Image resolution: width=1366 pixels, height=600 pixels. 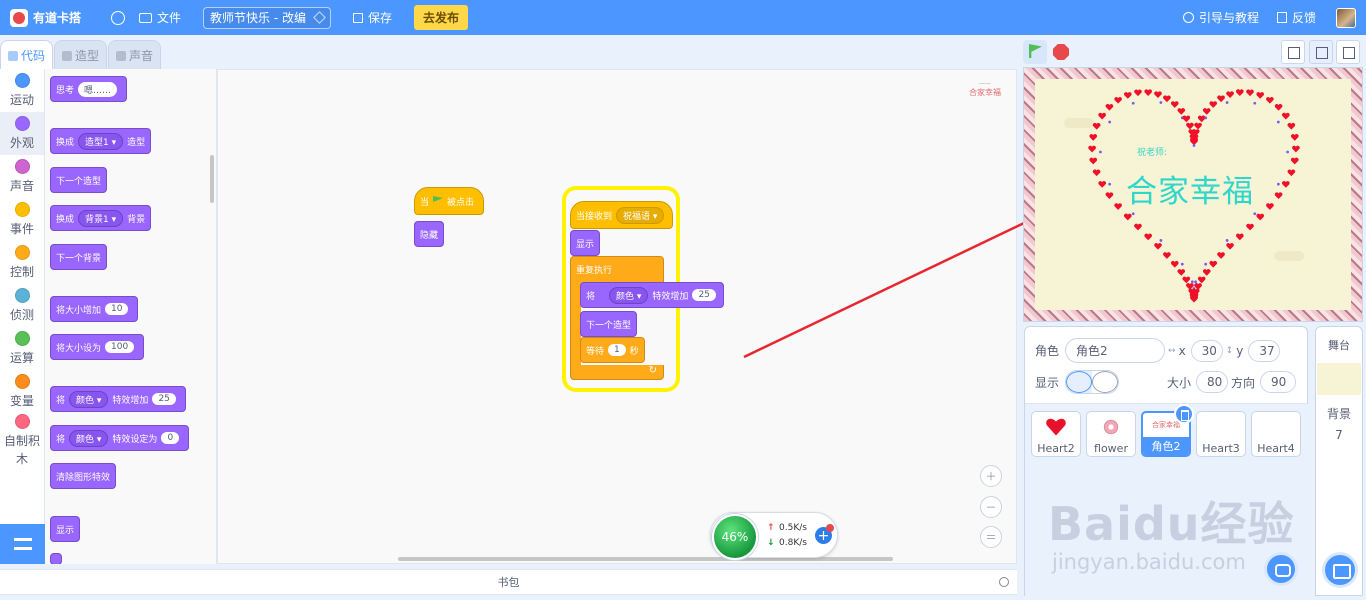 I want to click on download-value: 0.8K/s, so click(x=793, y=543).